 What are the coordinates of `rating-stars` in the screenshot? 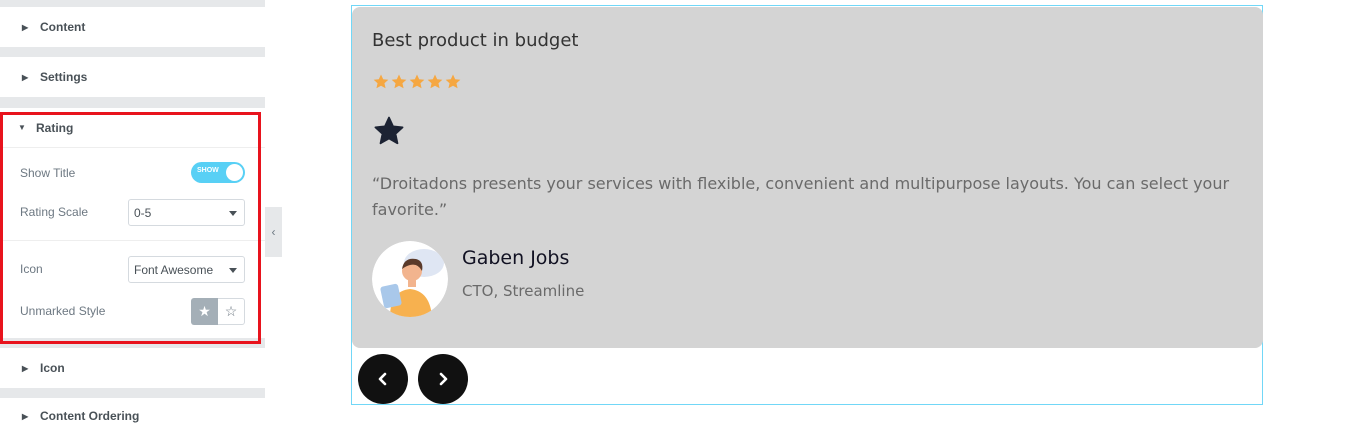 It's located at (417, 82).